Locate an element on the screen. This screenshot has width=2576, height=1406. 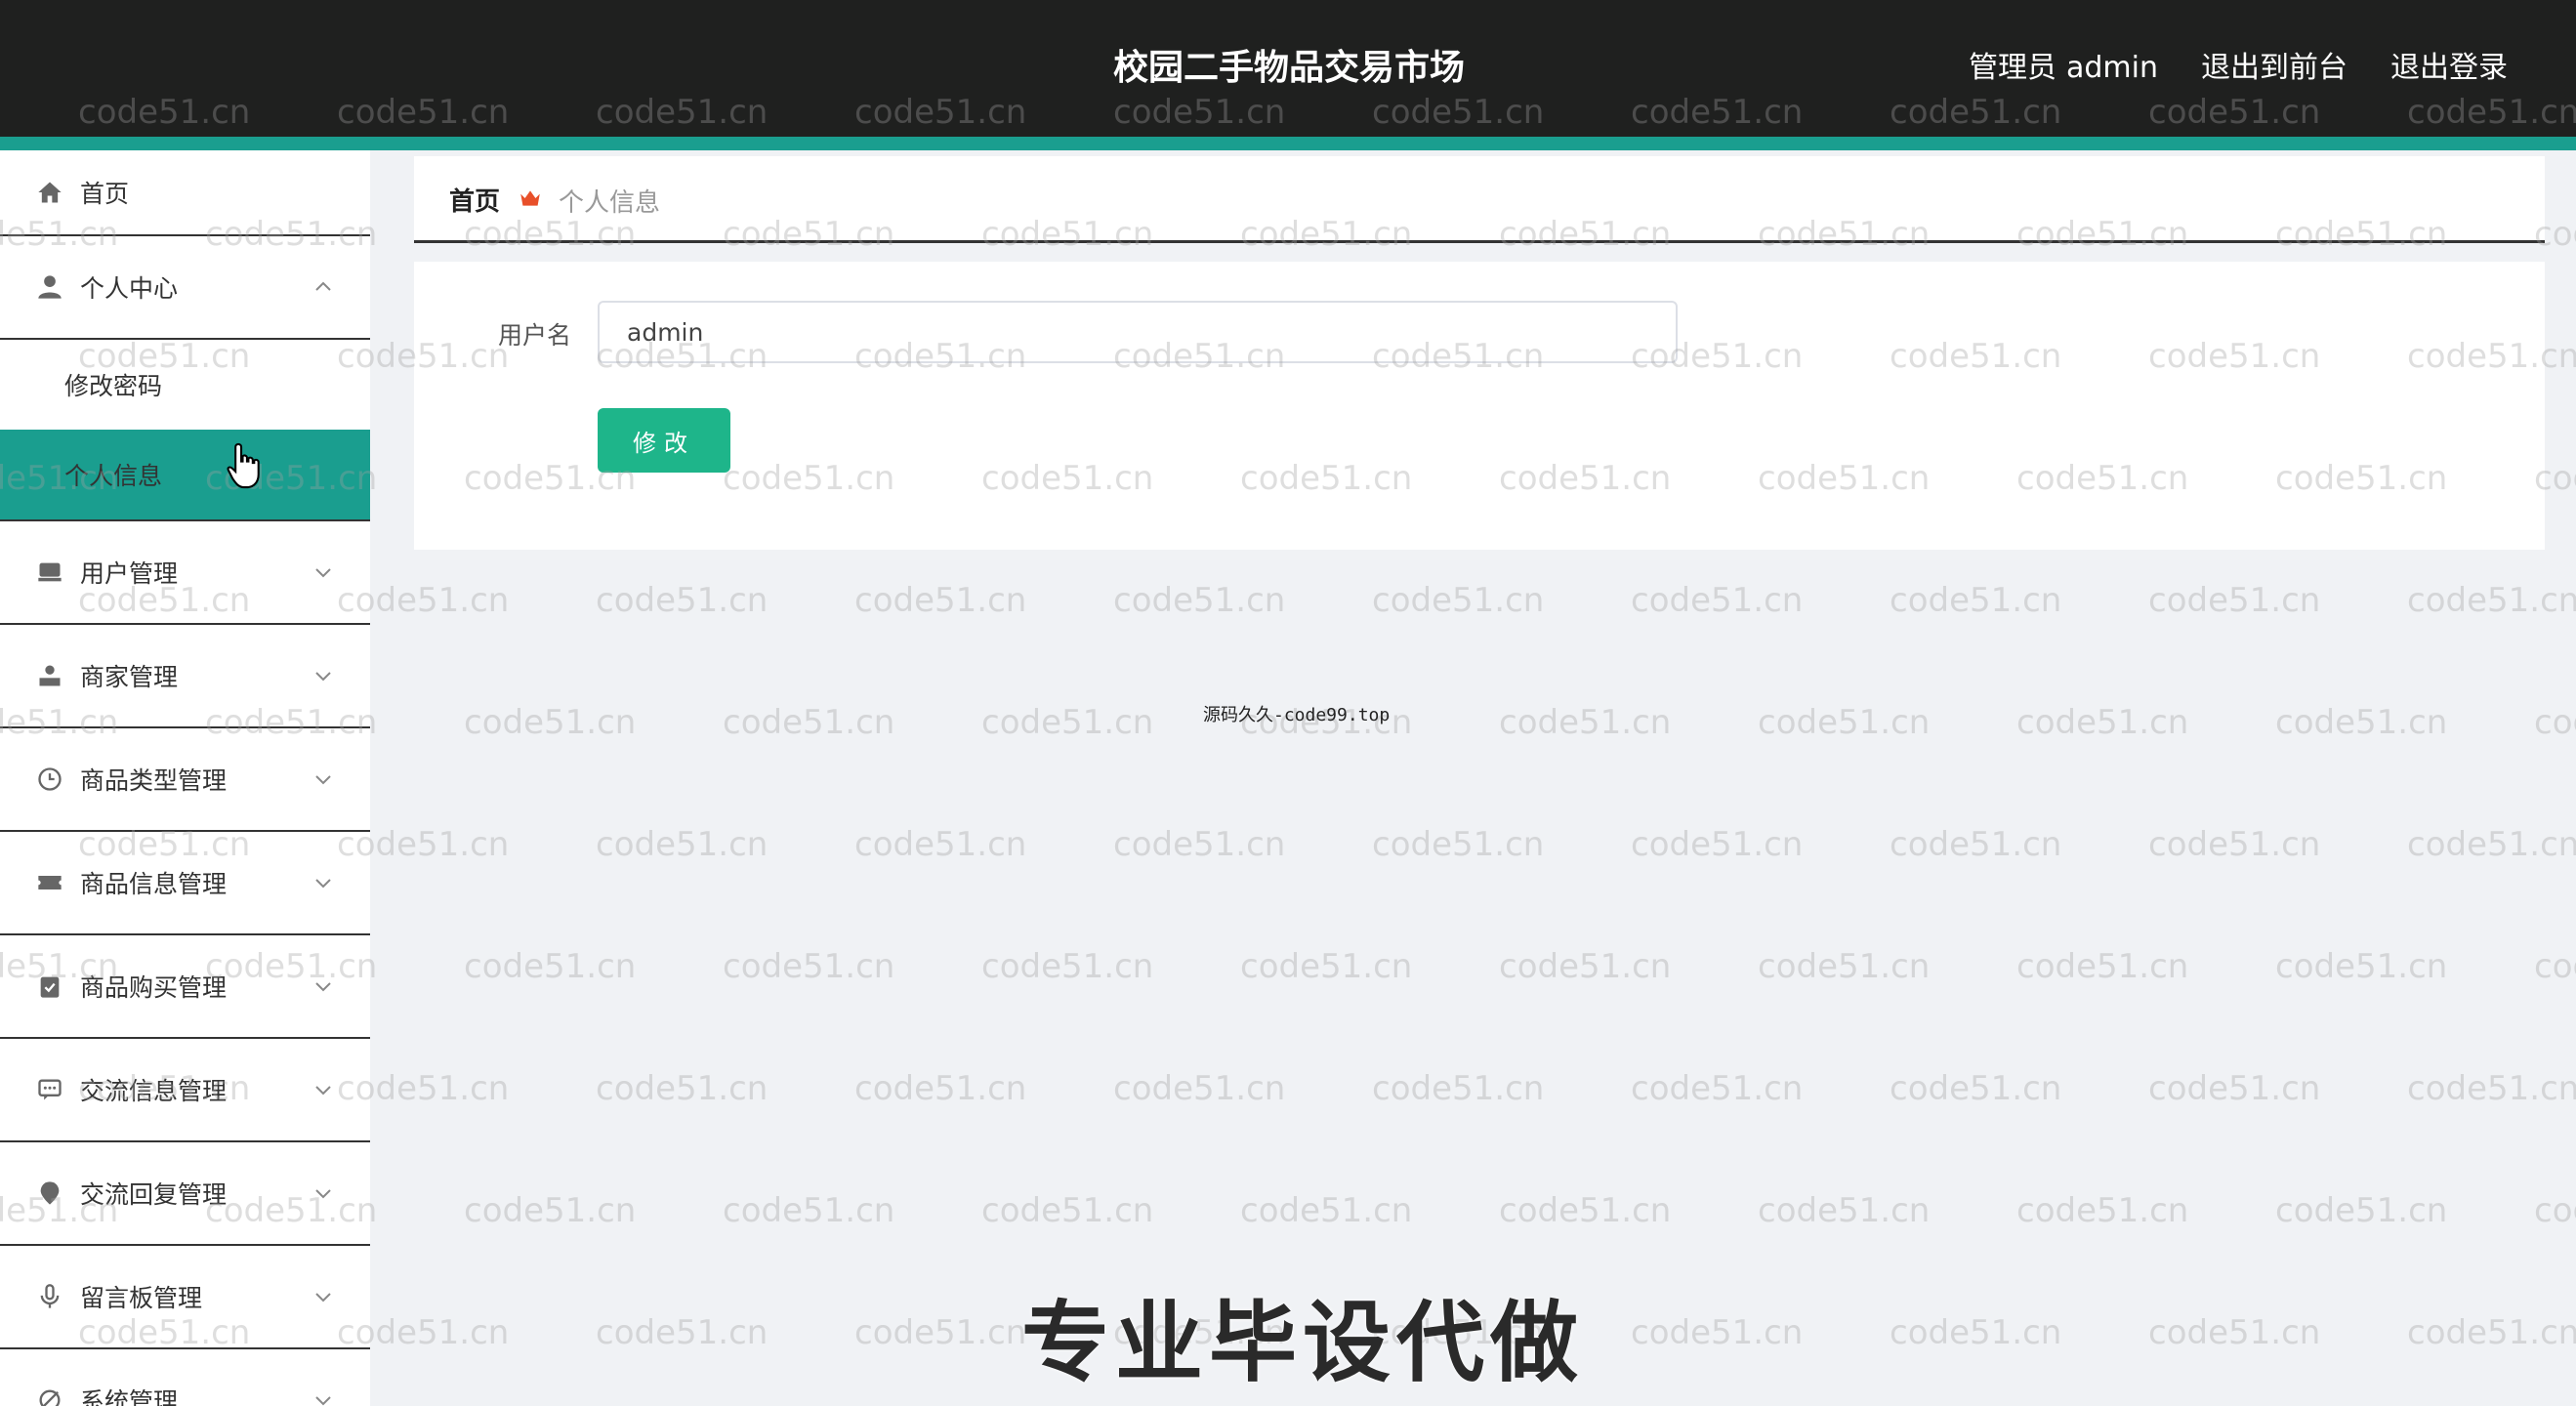
sidebar-item-user-management: 用户管理 is located at coordinates (185, 573).